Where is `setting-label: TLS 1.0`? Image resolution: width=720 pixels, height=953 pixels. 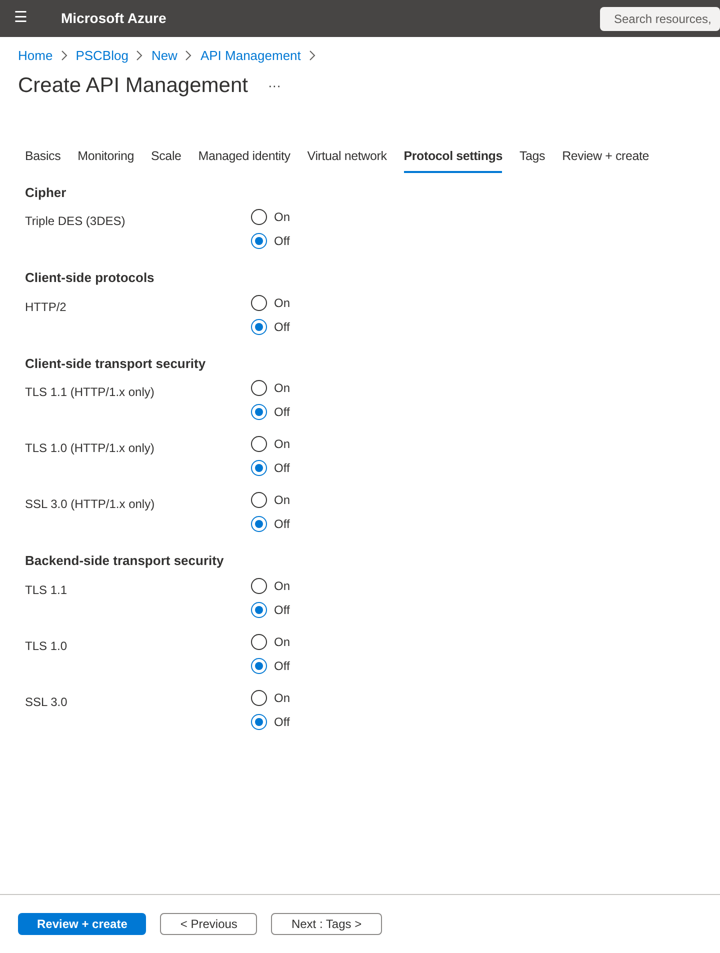
setting-label: TLS 1.0 is located at coordinates (46, 646).